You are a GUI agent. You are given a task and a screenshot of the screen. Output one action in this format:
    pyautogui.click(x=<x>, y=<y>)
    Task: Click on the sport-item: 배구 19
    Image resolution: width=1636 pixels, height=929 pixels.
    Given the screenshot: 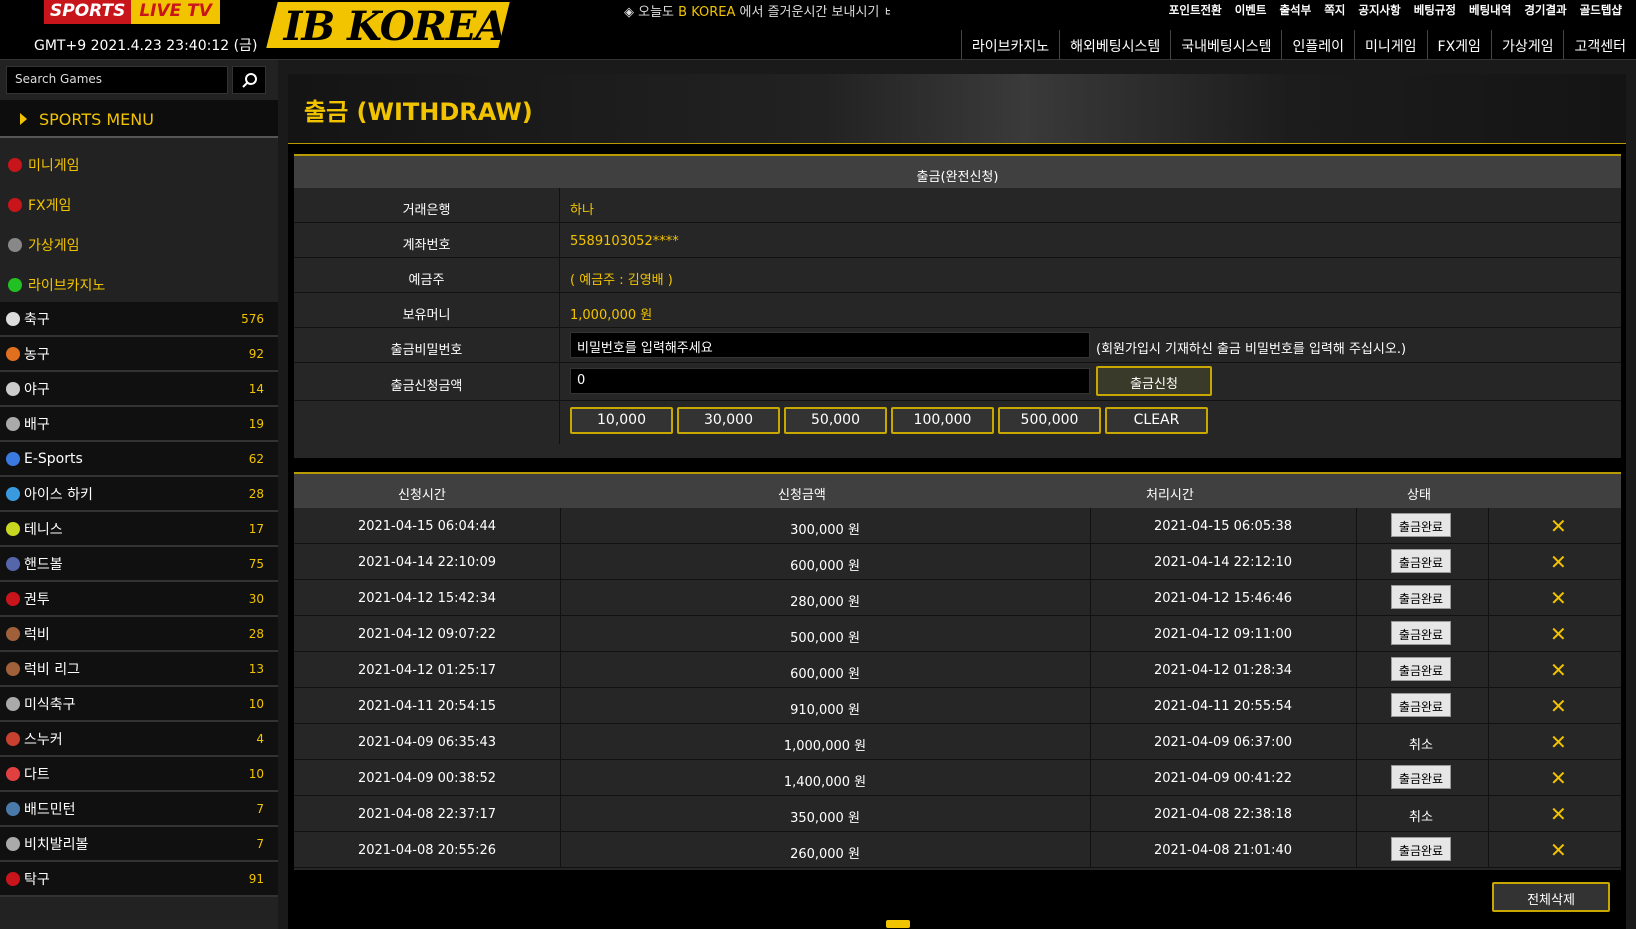 What is the action you would take?
    pyautogui.click(x=139, y=424)
    